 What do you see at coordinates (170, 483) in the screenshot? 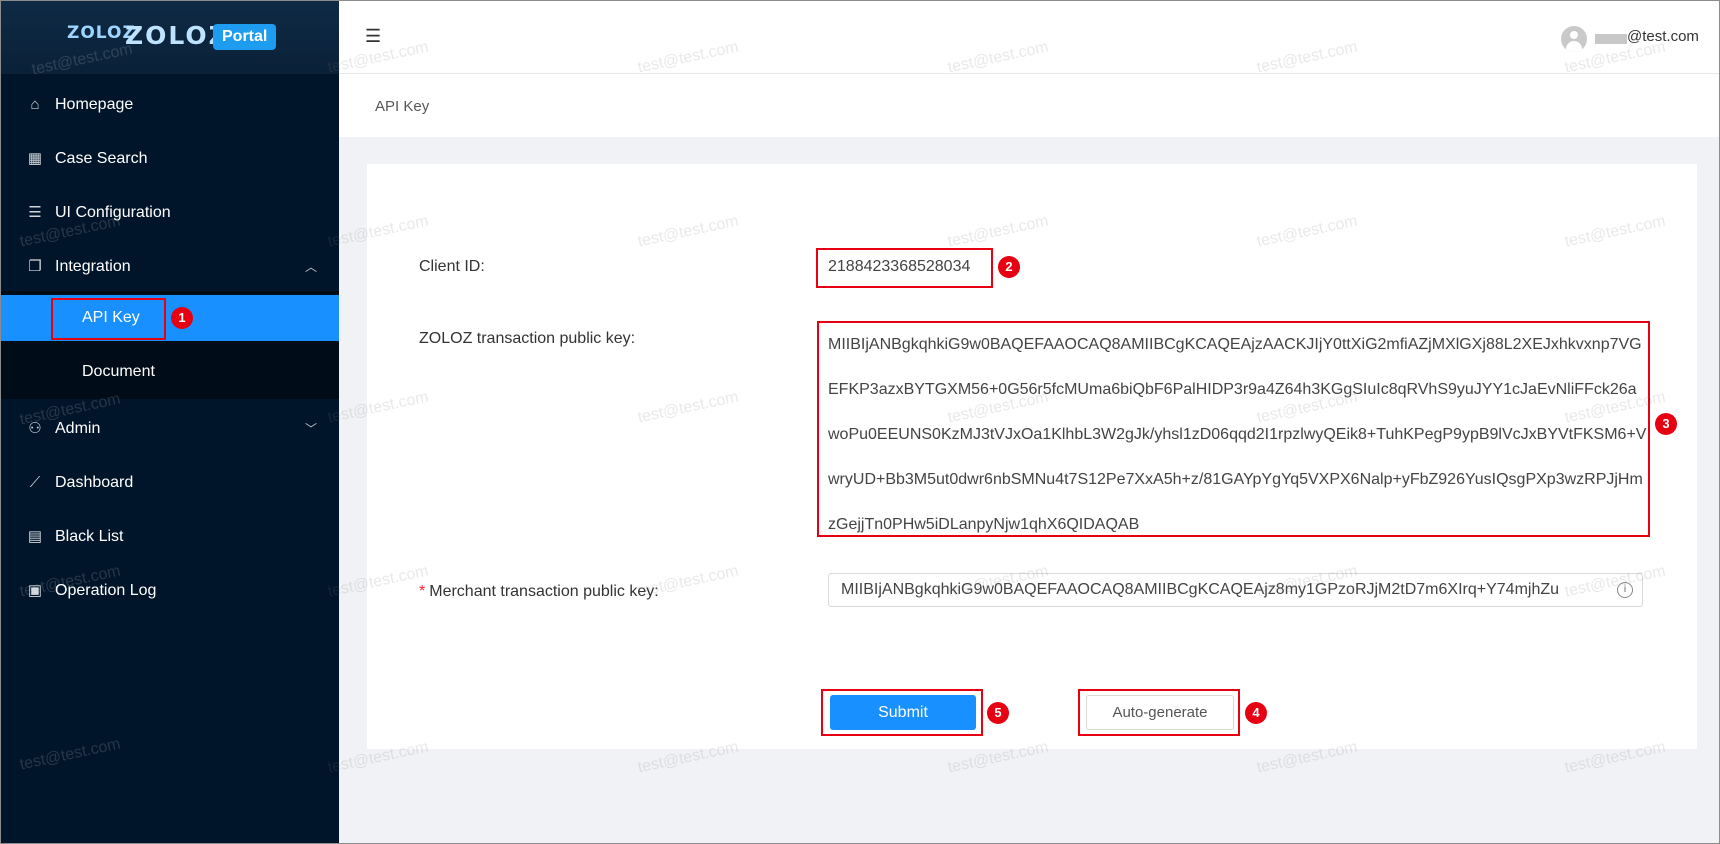
I see `sidebar-item-dashboard: ⟋ Dashboard` at bounding box center [170, 483].